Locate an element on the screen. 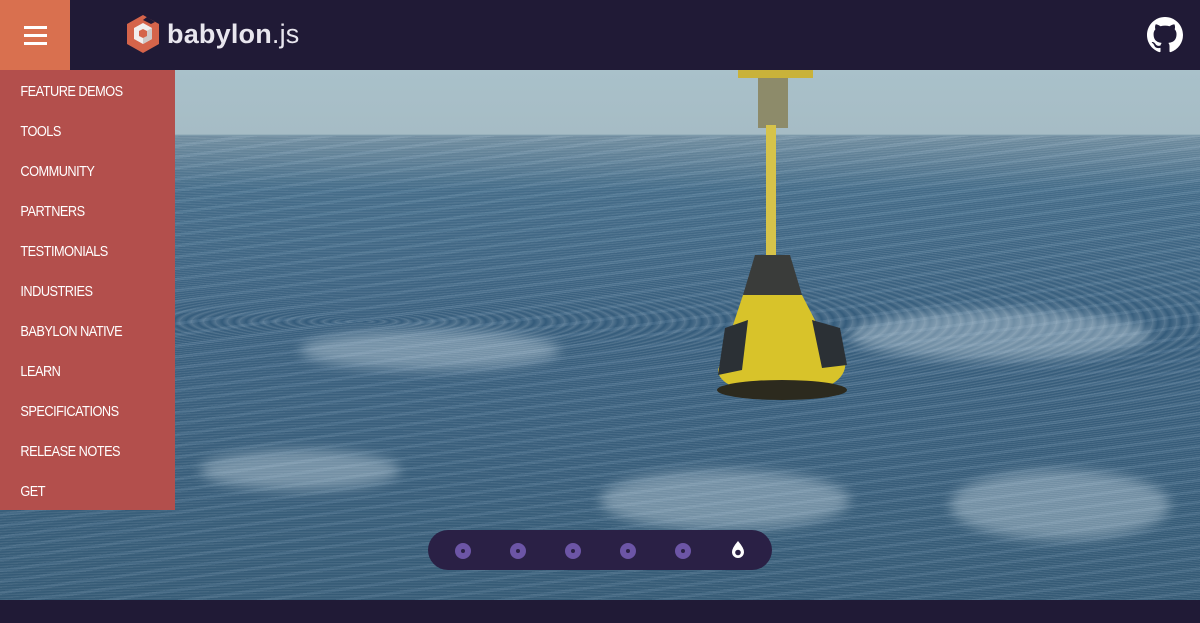 This screenshot has height=623, width=1200. scene-carousel-nav is located at coordinates (600, 550).